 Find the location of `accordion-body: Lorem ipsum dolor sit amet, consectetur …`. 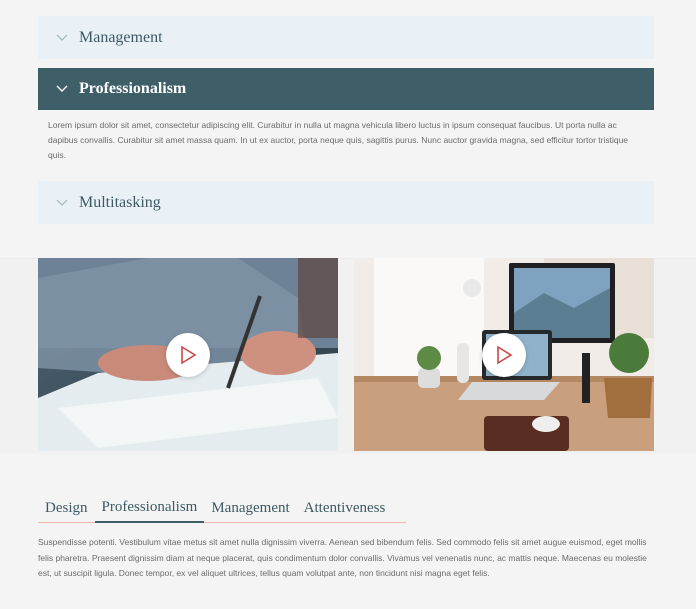

accordion-body: Lorem ipsum dolor sit amet, consectetur … is located at coordinates (338, 140).